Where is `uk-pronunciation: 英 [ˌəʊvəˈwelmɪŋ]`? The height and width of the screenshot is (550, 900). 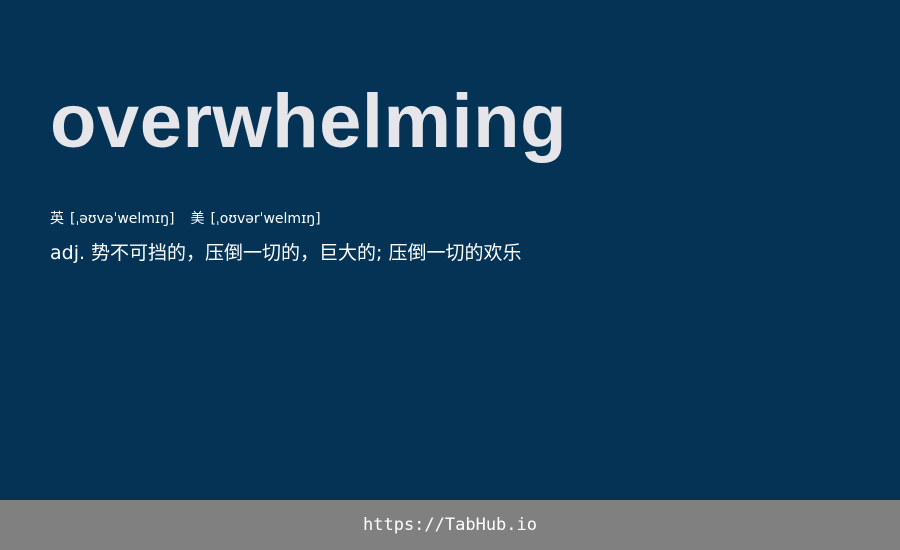
uk-pronunciation: 英 [ˌəʊvəˈwelmɪŋ] is located at coordinates (112, 219).